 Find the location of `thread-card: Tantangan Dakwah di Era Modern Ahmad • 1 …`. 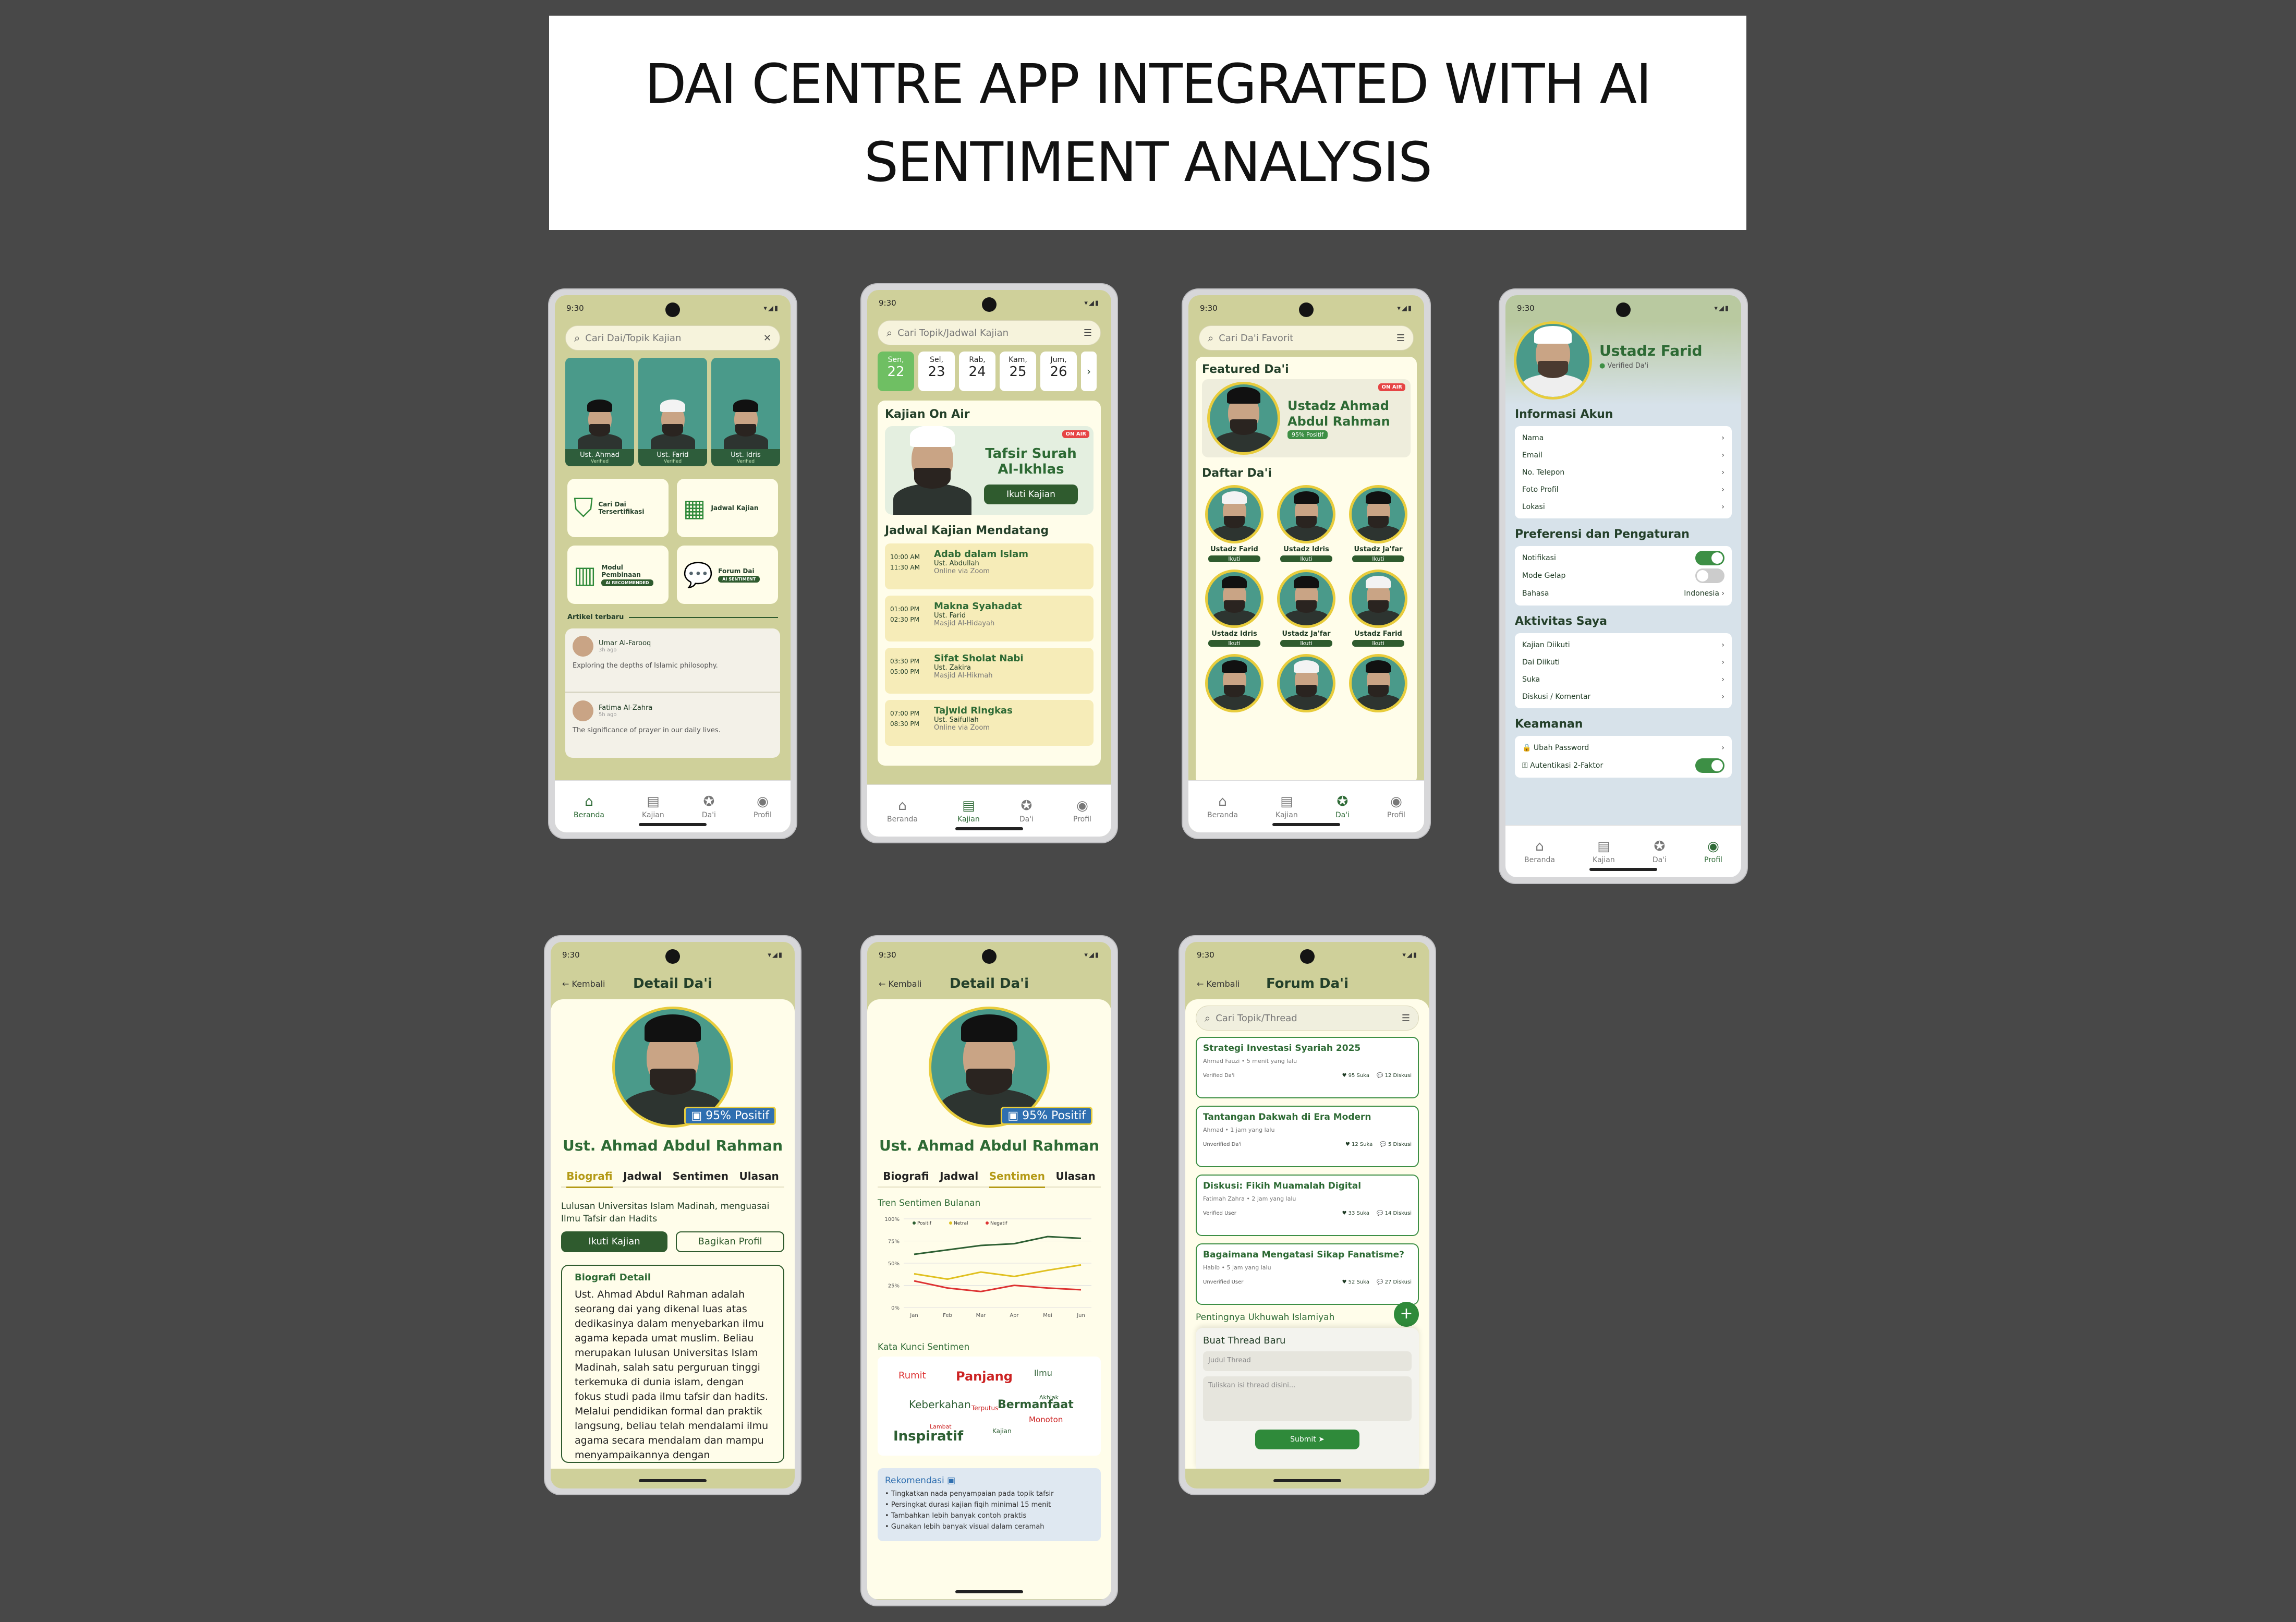

thread-card: Tantangan Dakwah di Era Modern Ahmad • 1 … is located at coordinates (1307, 1136).